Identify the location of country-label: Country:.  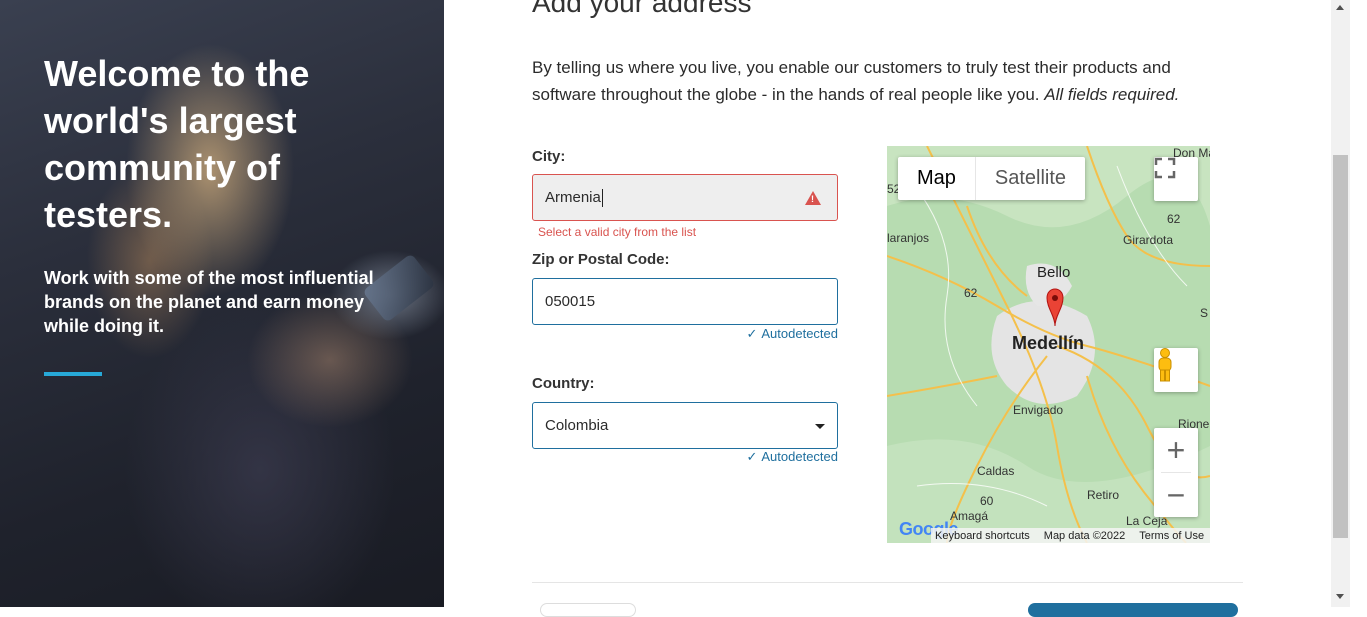
(563, 383).